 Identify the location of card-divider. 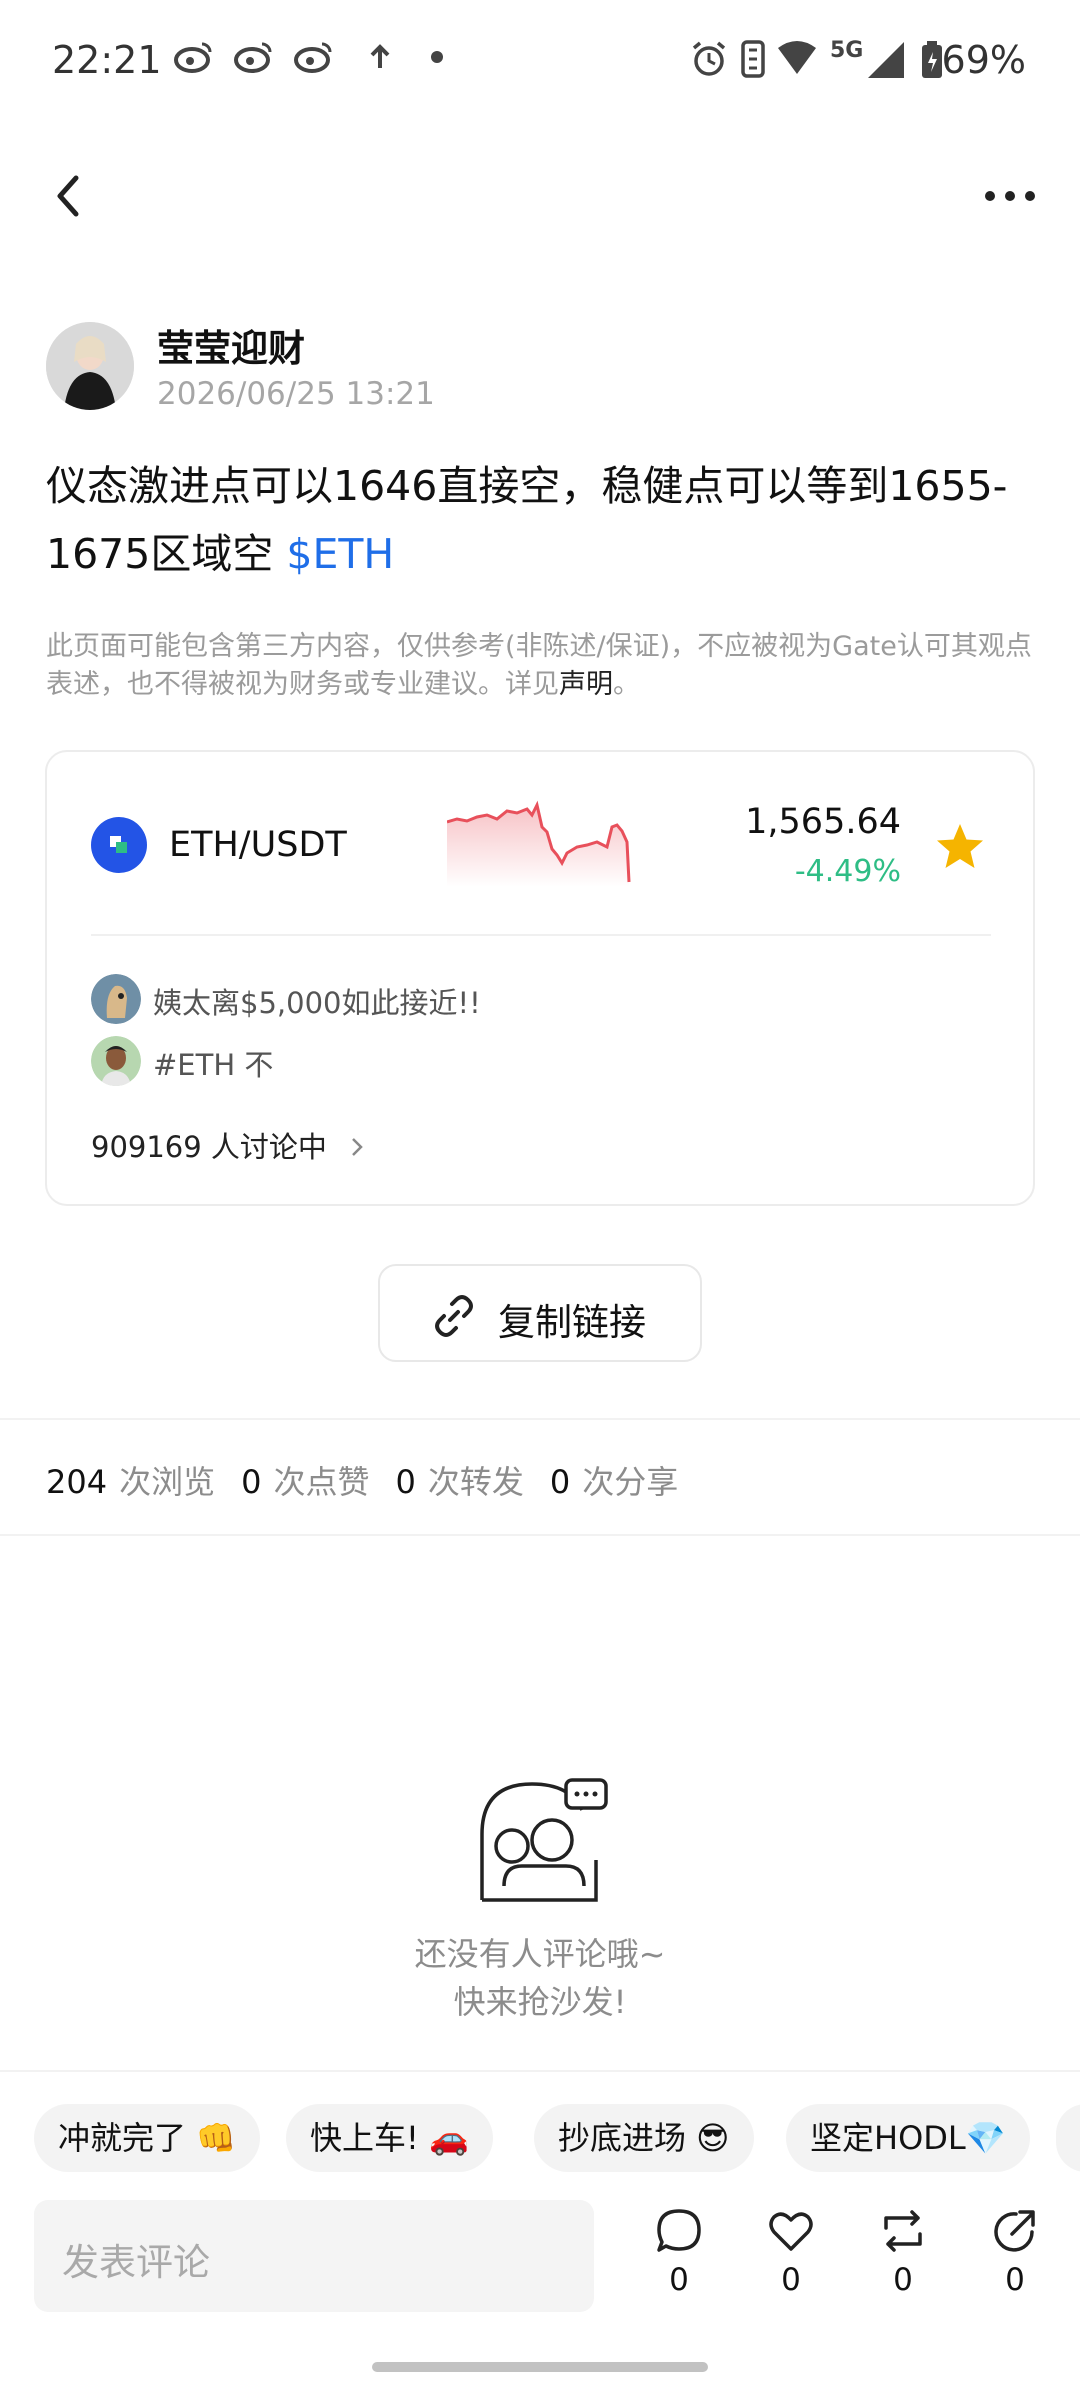
(541, 935).